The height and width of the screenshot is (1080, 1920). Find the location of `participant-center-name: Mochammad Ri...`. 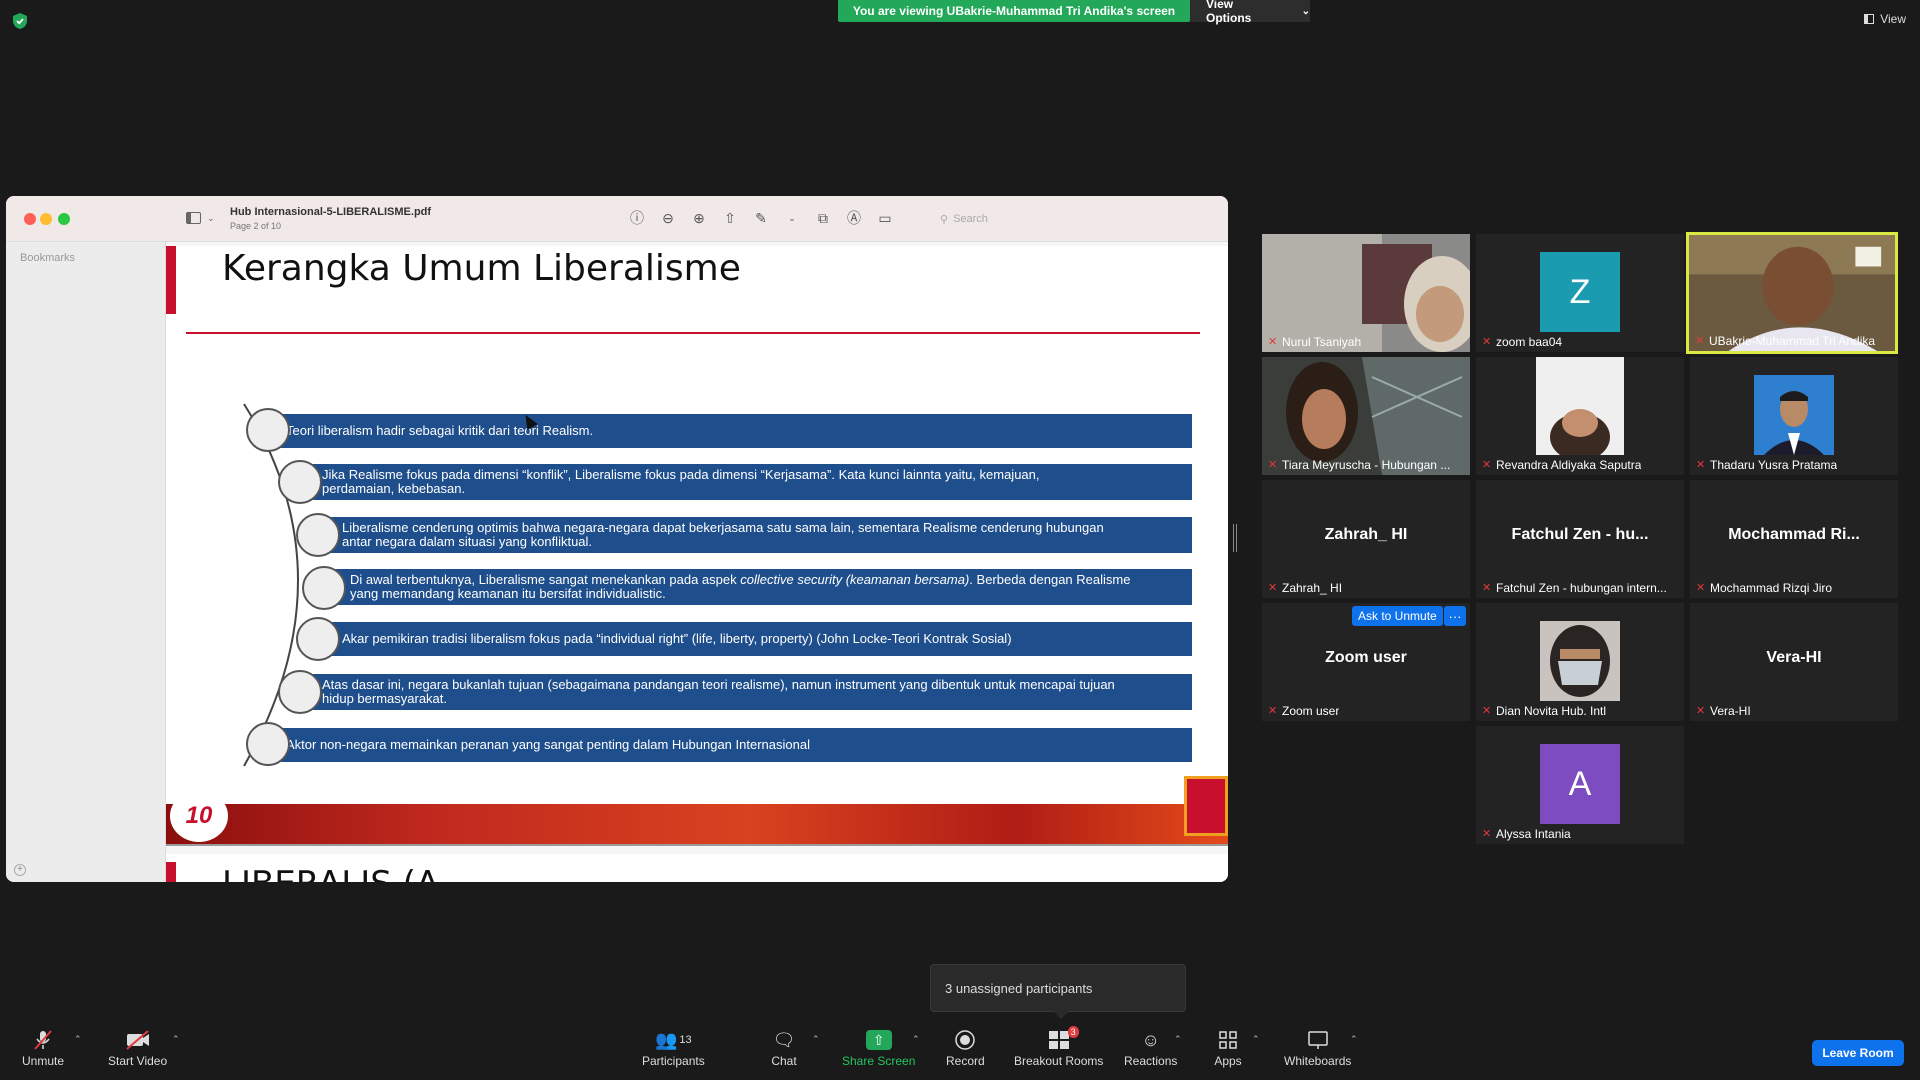

participant-center-name: Mochammad Ri... is located at coordinates (1794, 534).